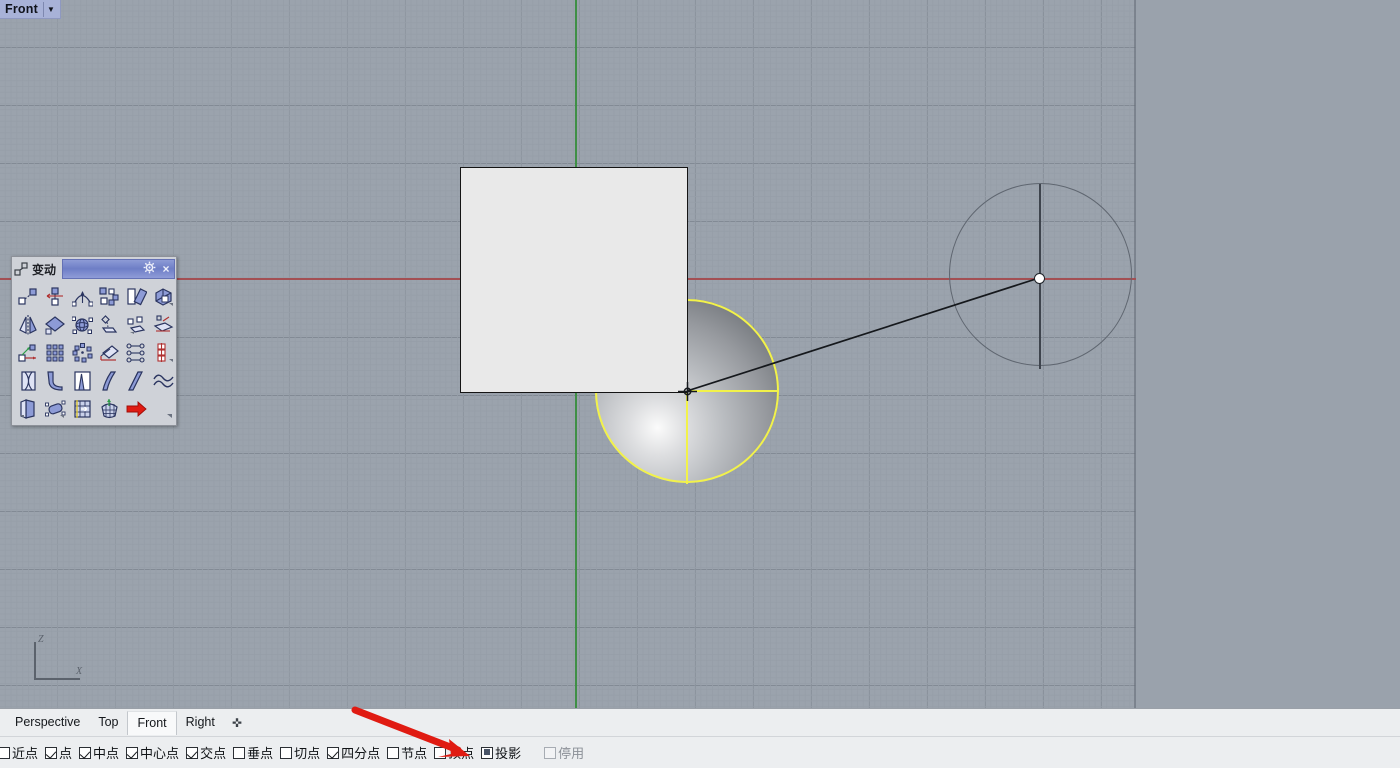 Image resolution: width=1400 pixels, height=768 pixels. I want to click on osnap-knot: 节点, so click(407, 752).